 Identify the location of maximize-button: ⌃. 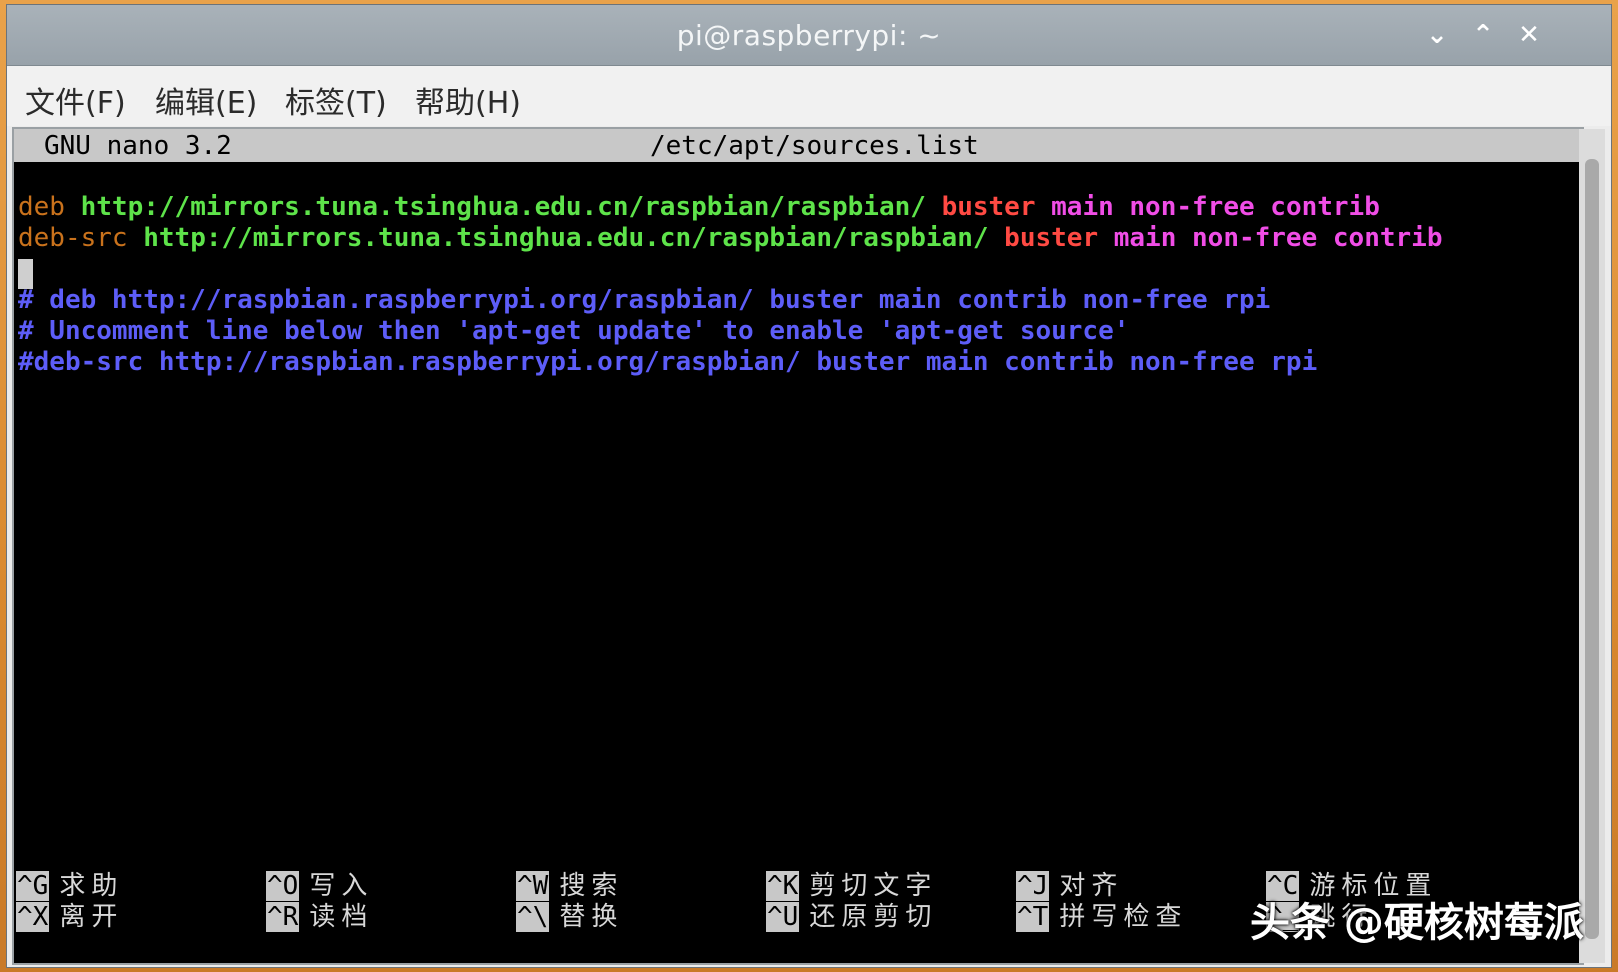
(1483, 35).